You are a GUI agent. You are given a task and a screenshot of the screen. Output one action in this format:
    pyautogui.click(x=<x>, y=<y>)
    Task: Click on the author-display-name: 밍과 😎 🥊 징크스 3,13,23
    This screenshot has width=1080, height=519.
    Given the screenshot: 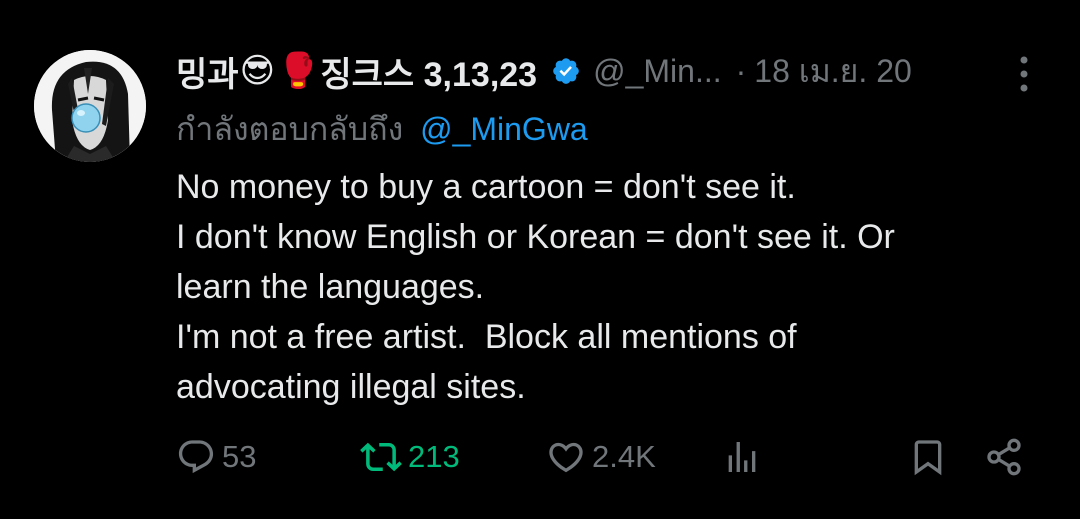 What is the action you would take?
    pyautogui.click(x=356, y=71)
    